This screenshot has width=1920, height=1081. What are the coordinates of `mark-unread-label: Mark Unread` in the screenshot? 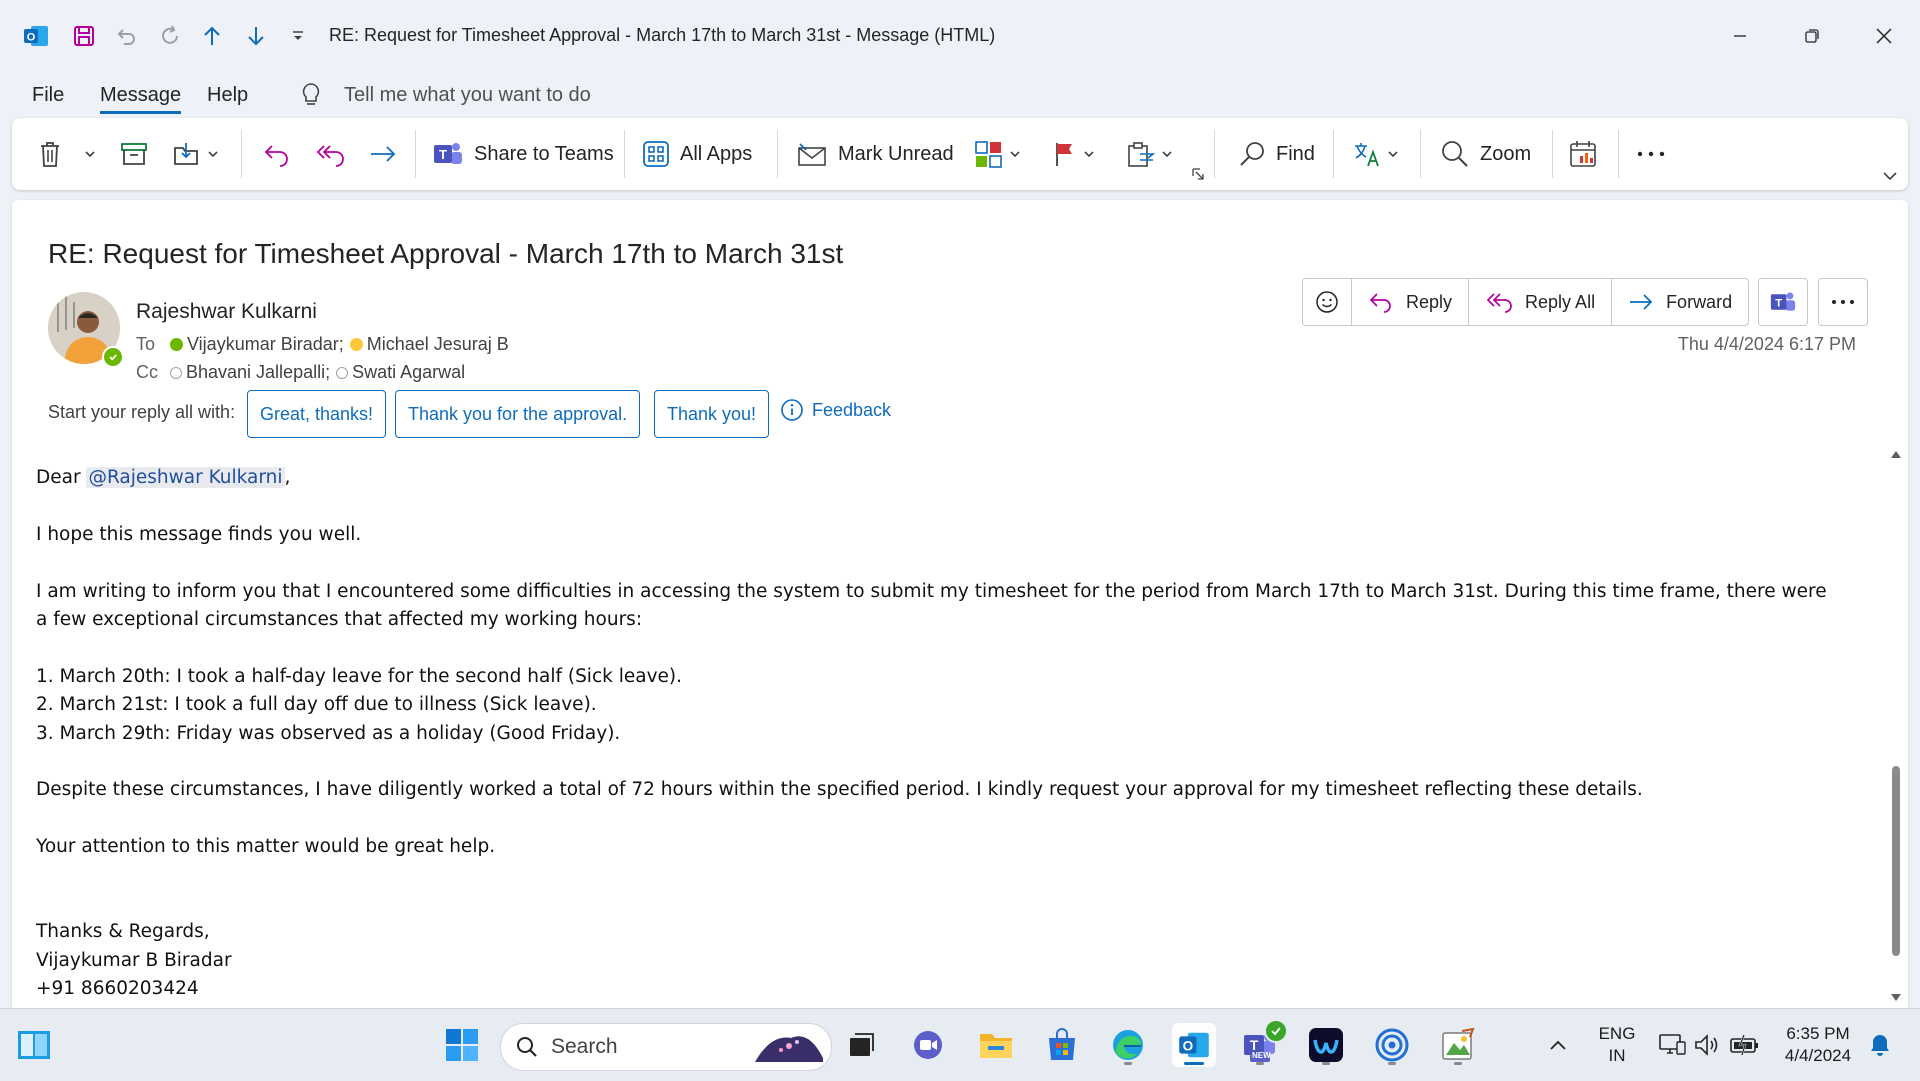 It's located at (896, 153).